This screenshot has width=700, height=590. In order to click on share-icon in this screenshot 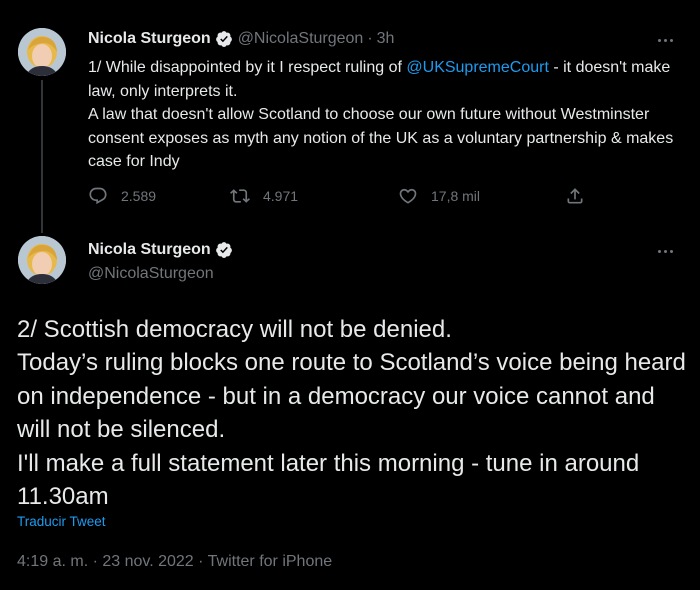, I will do `click(575, 196)`.